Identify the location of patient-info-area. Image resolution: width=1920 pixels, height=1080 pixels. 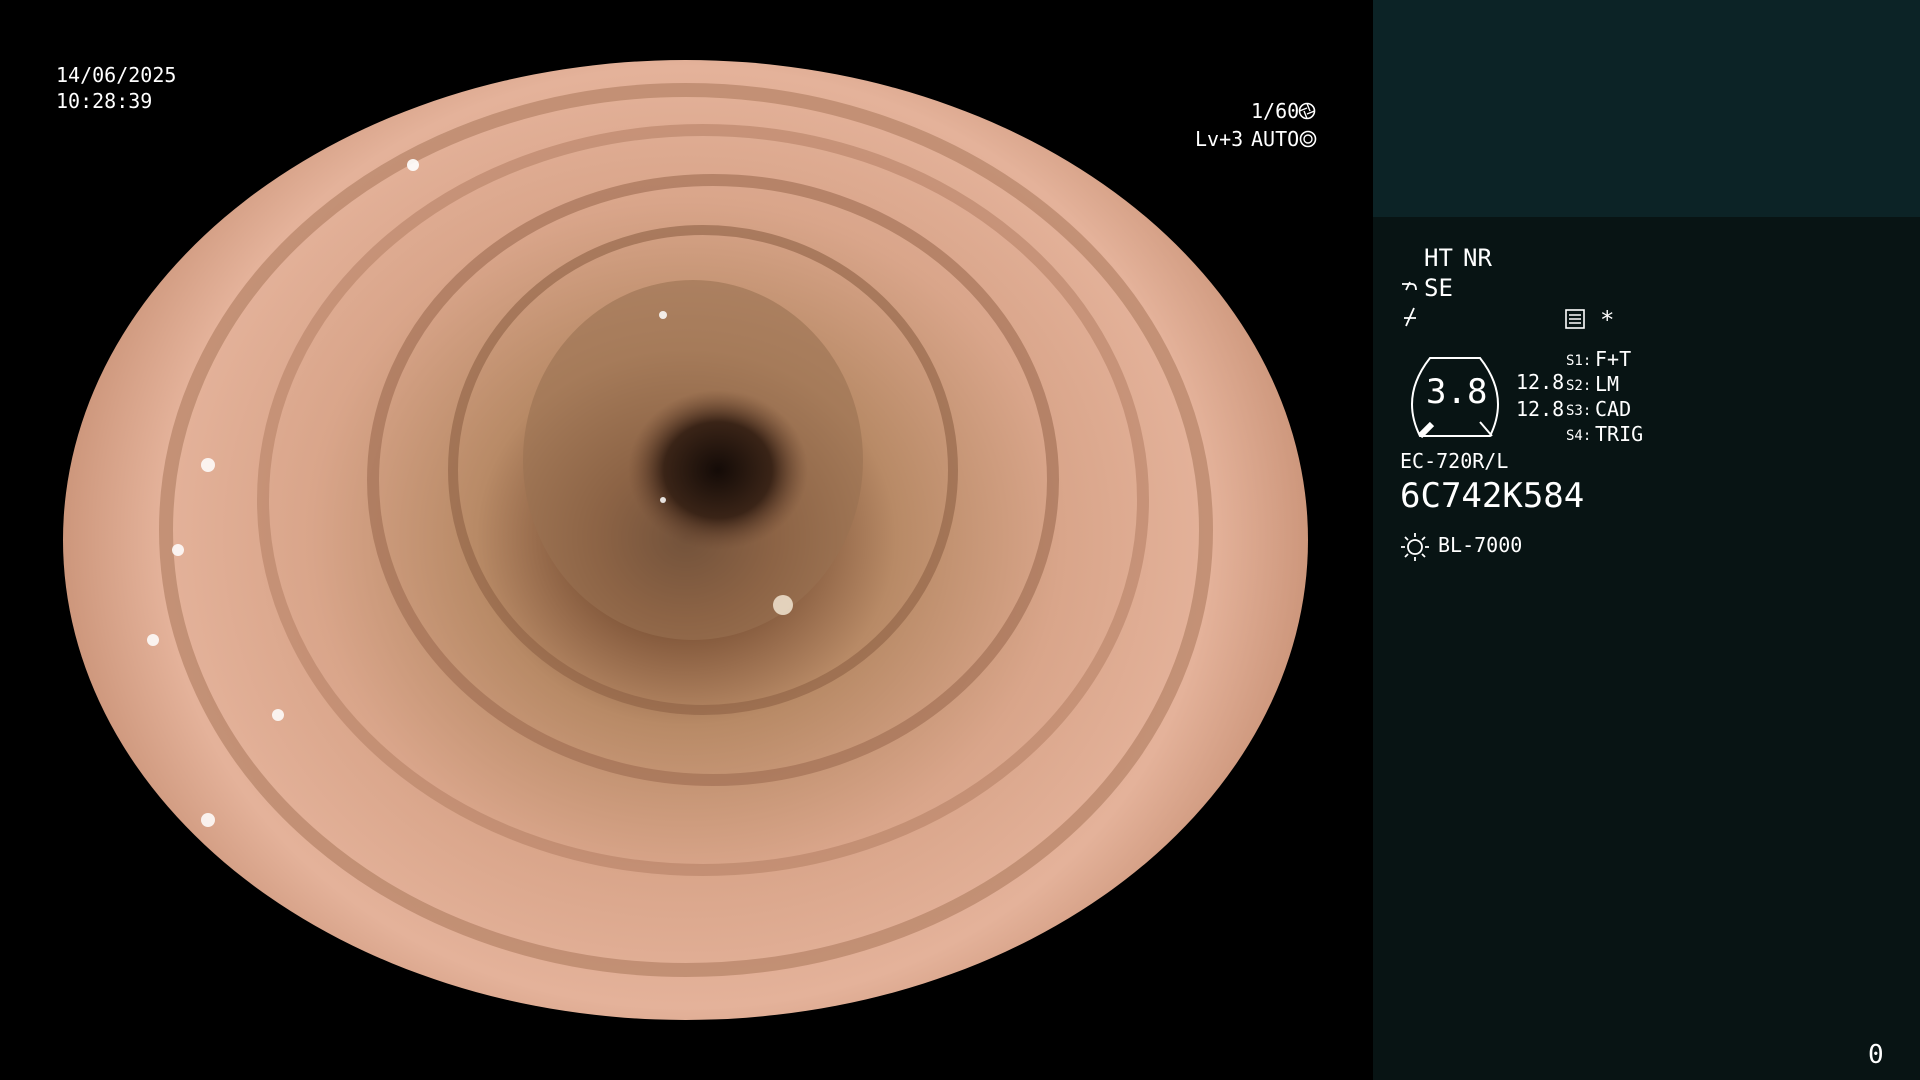
(1646, 108).